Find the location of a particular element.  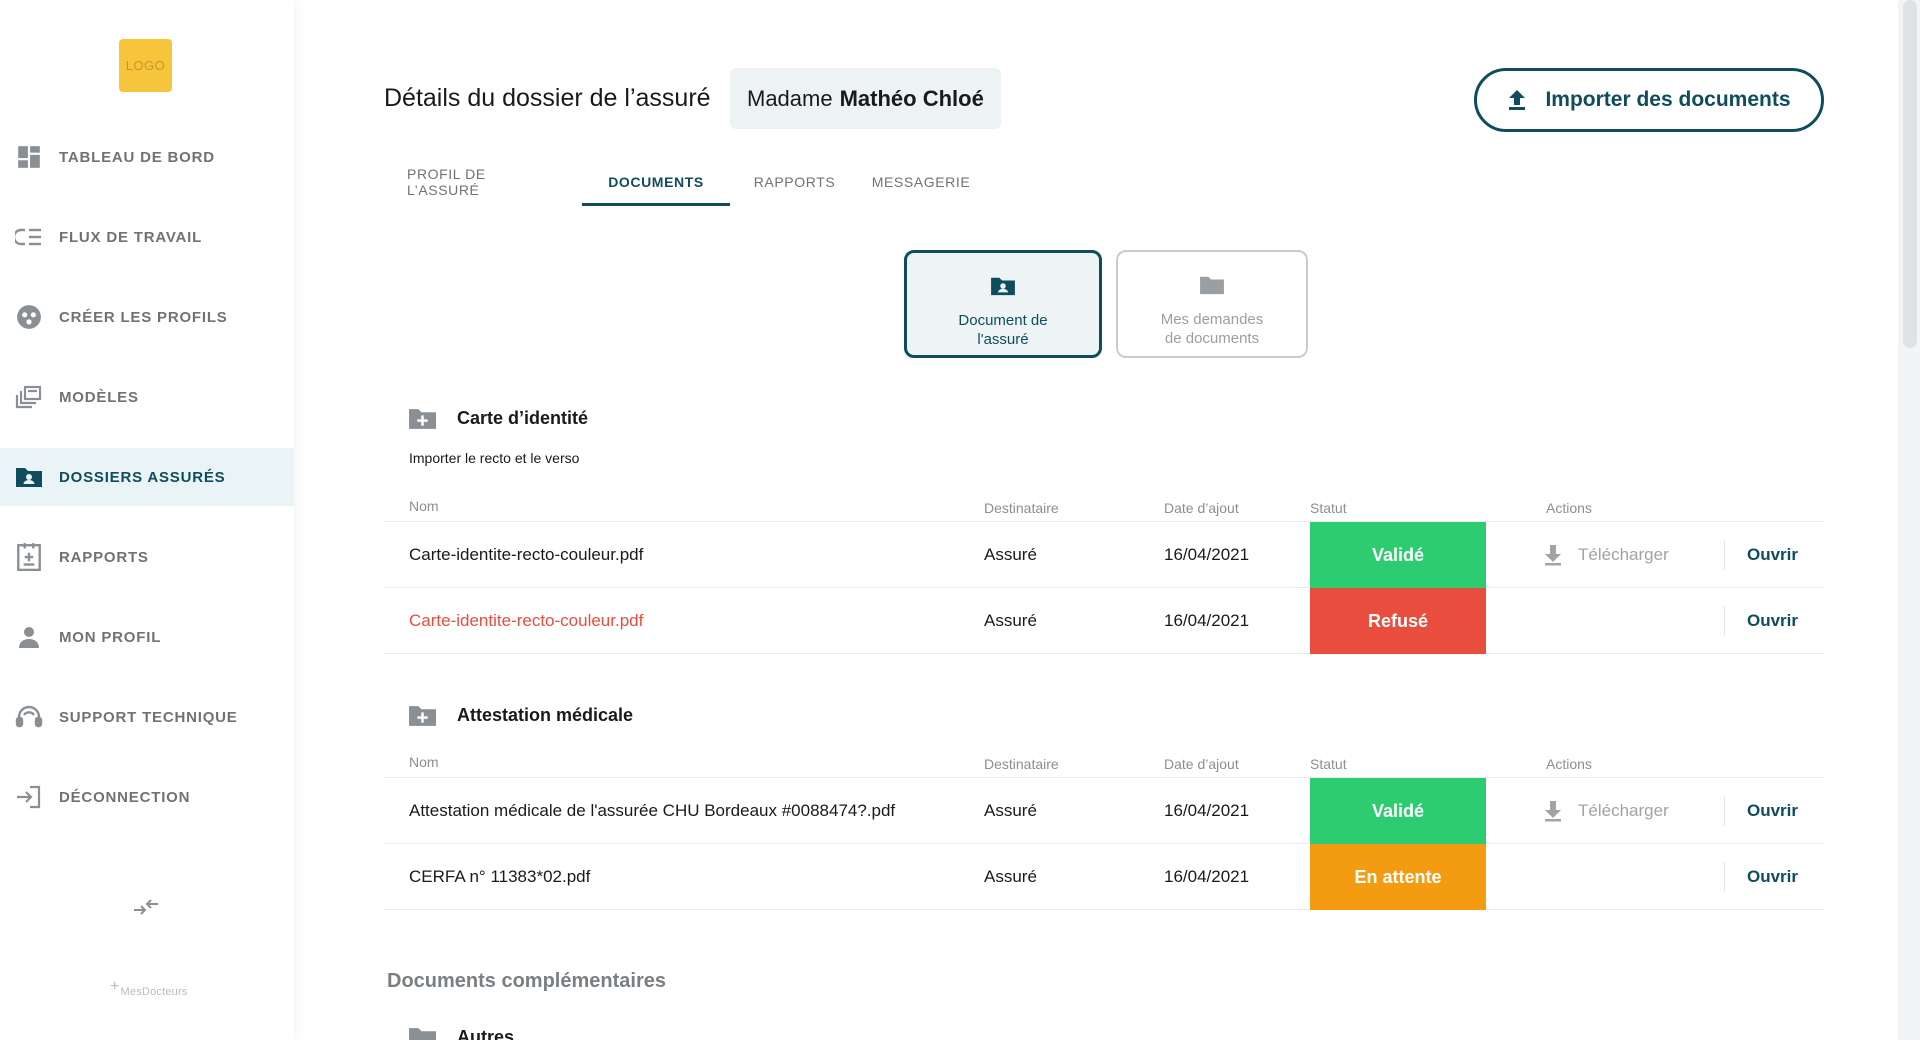

sidebar-item-dossiers-assures: DOSSIERS ASSURÉS is located at coordinates (147, 477).